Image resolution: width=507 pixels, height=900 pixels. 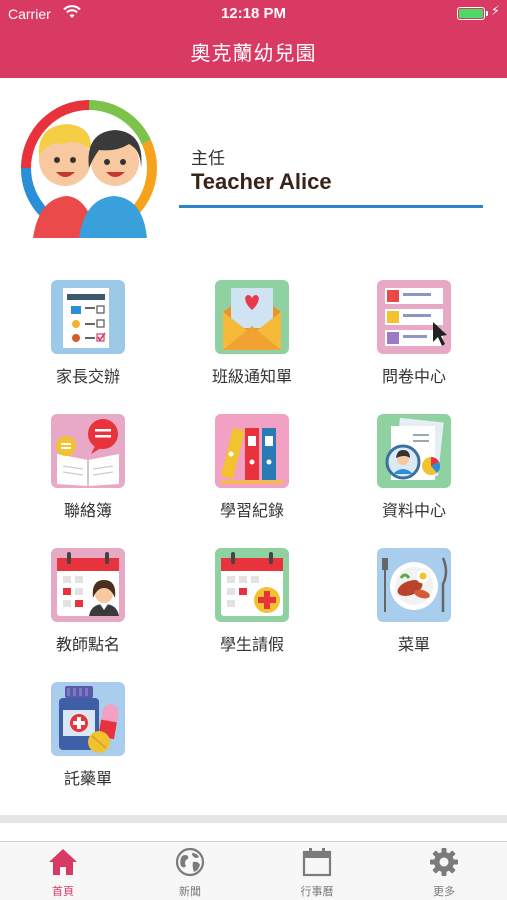 What do you see at coordinates (208, 159) in the screenshot?
I see `user-role: 主任` at bounding box center [208, 159].